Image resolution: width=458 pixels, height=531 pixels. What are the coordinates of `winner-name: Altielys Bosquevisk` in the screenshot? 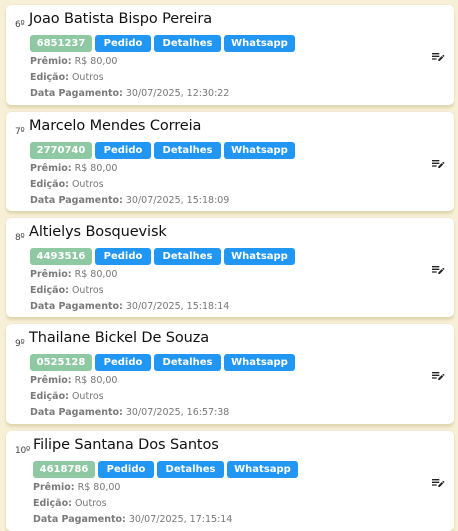 It's located at (98, 232).